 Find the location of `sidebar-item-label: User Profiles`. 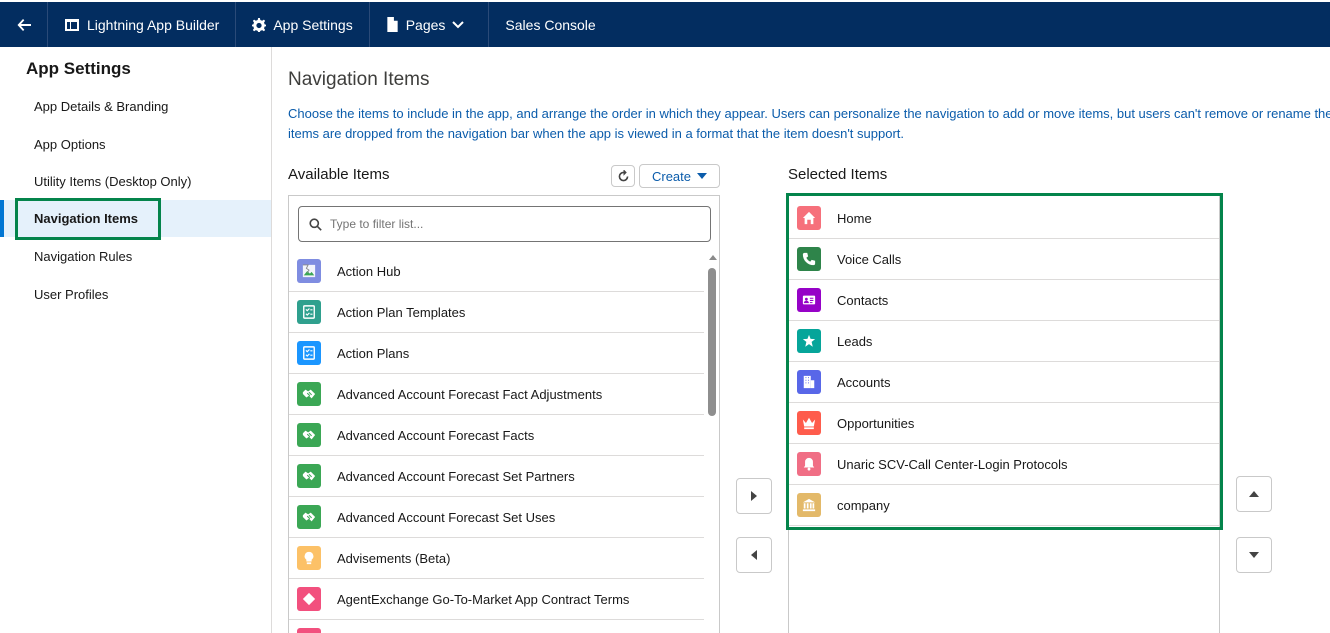

sidebar-item-label: User Profiles is located at coordinates (71, 294).